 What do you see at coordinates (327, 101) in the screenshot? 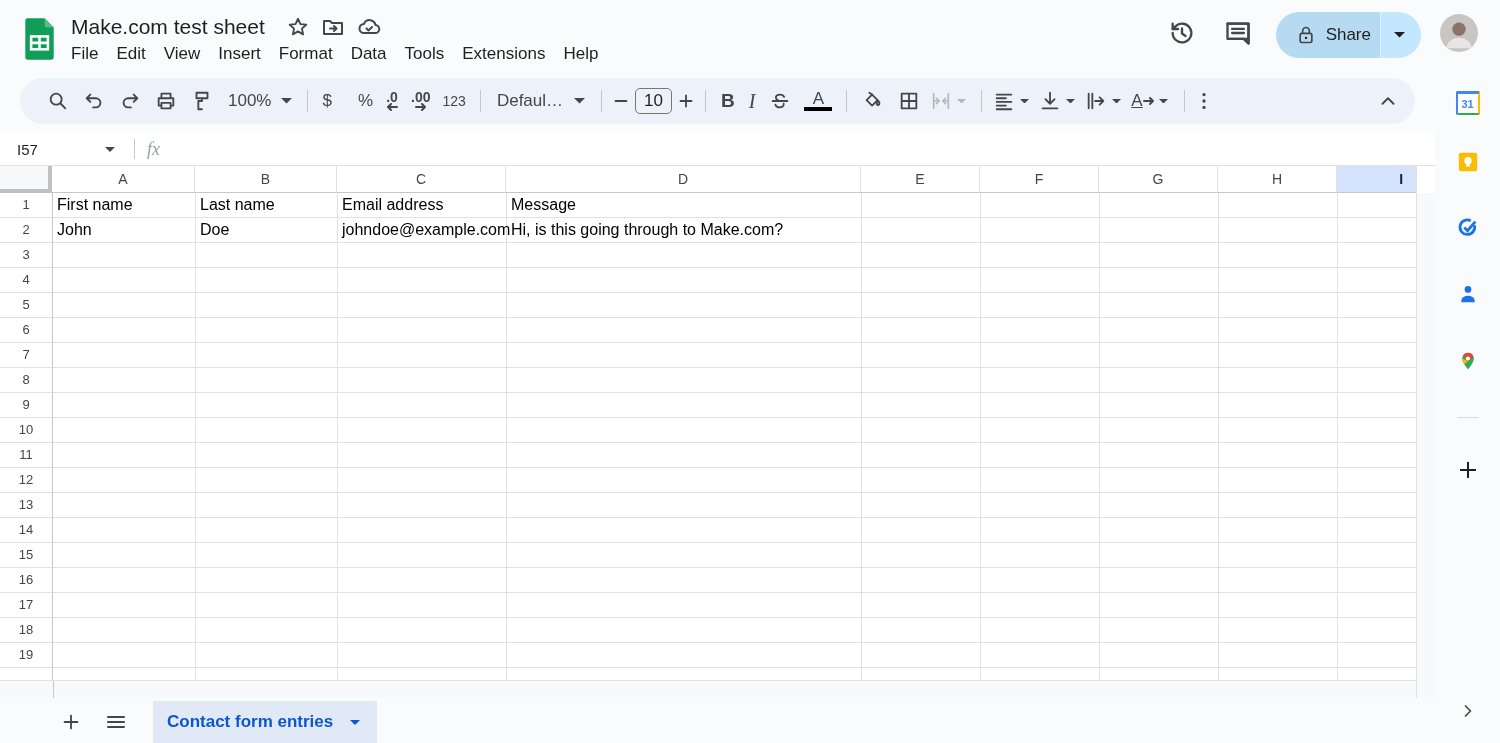
I see `currency-button: $` at bounding box center [327, 101].